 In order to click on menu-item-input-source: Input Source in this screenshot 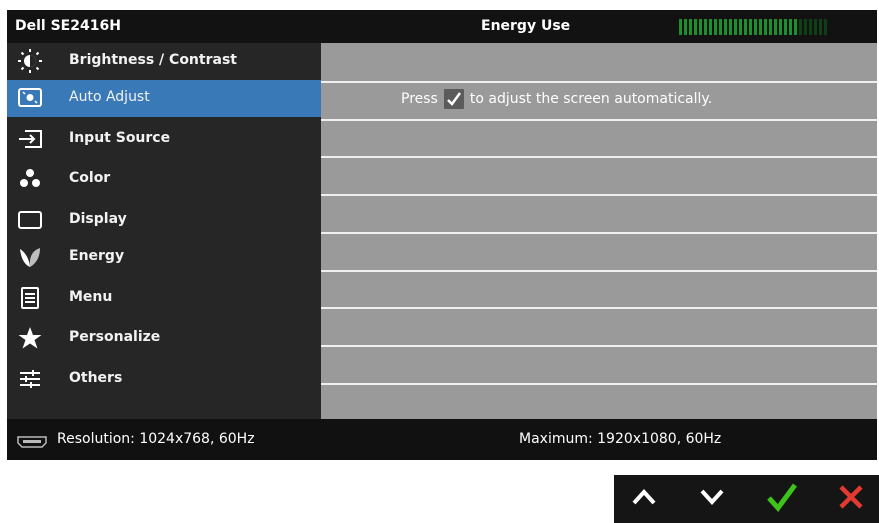, I will do `click(164, 139)`.